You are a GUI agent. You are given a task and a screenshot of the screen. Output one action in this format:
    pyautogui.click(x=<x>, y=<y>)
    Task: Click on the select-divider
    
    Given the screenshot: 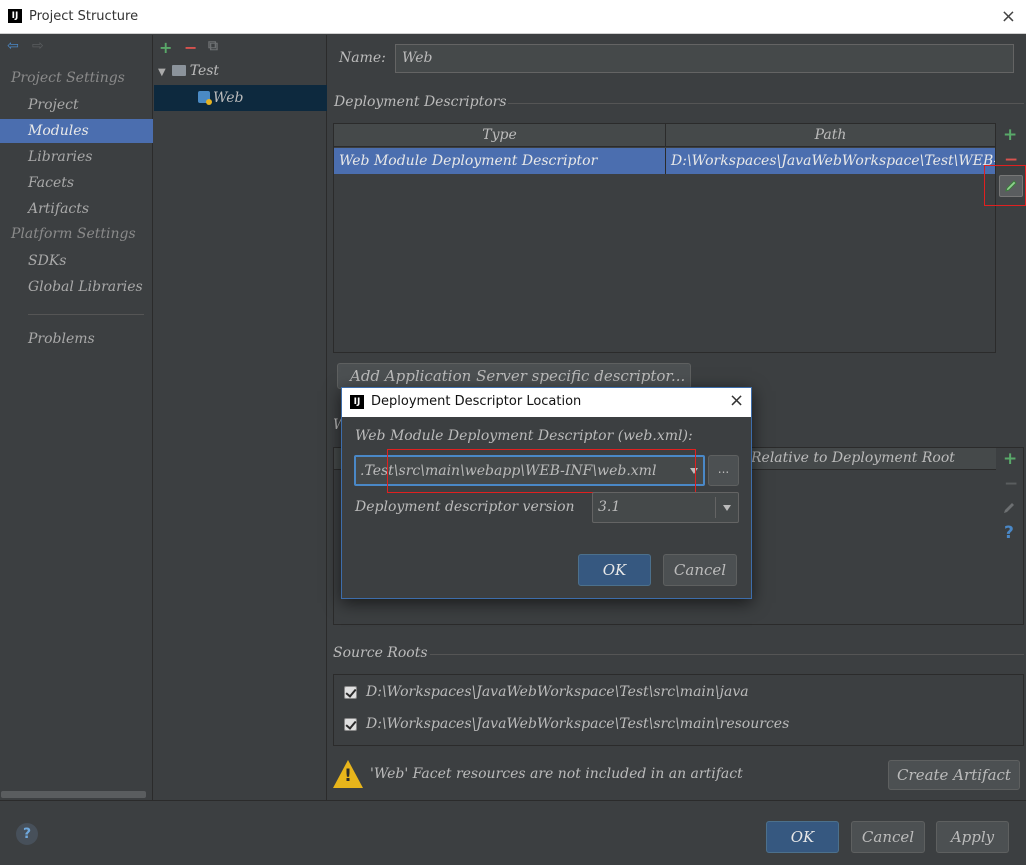 What is the action you would take?
    pyautogui.click(x=715, y=507)
    